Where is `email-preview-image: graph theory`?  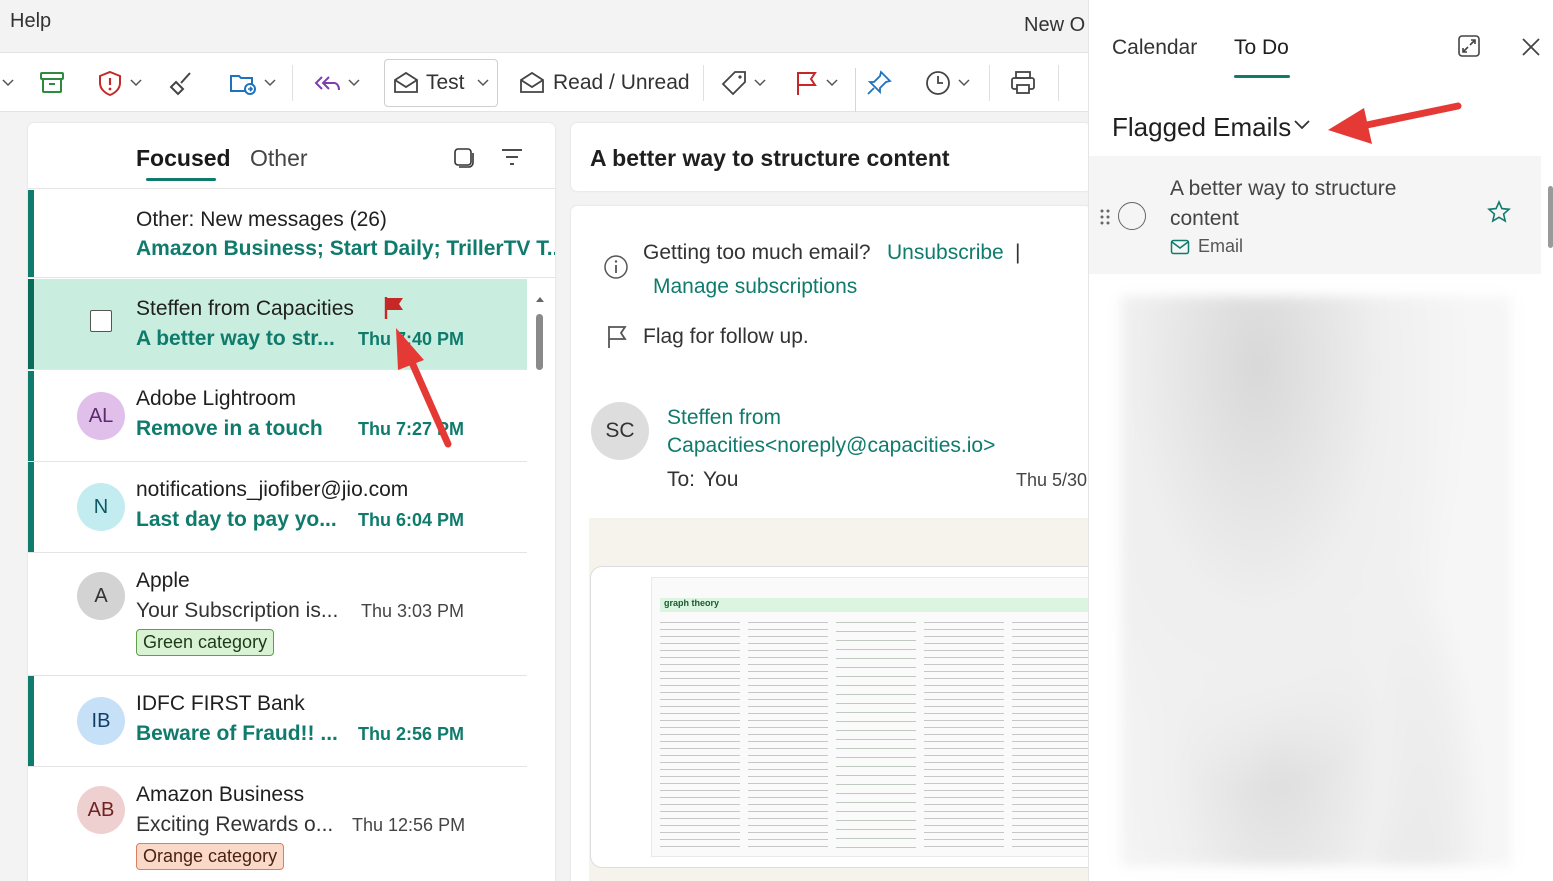 email-preview-image: graph theory is located at coordinates (840, 717).